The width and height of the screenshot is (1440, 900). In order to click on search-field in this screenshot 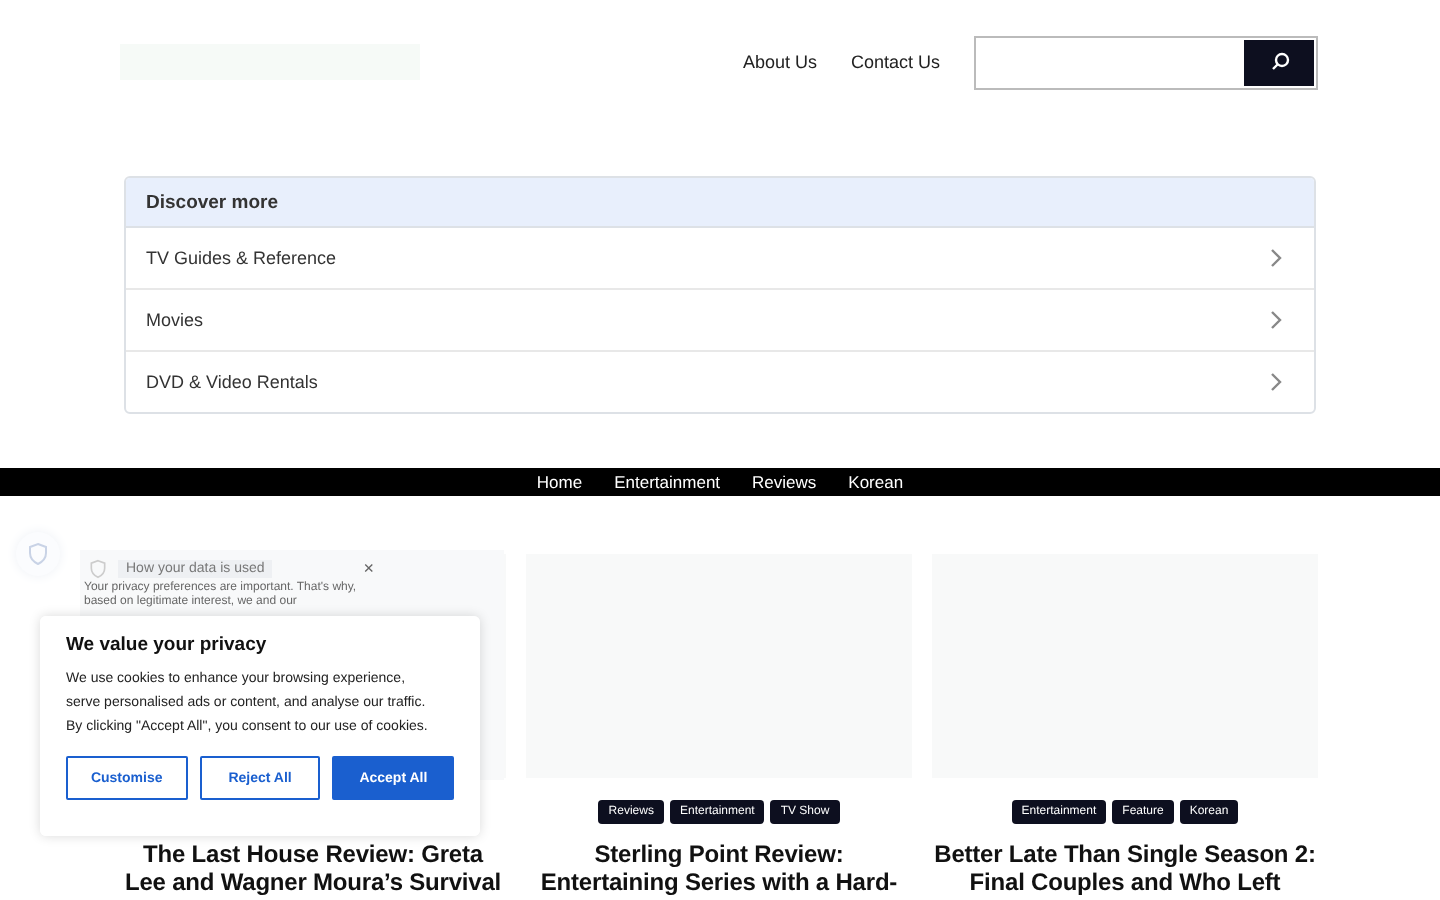, I will do `click(1146, 62)`.